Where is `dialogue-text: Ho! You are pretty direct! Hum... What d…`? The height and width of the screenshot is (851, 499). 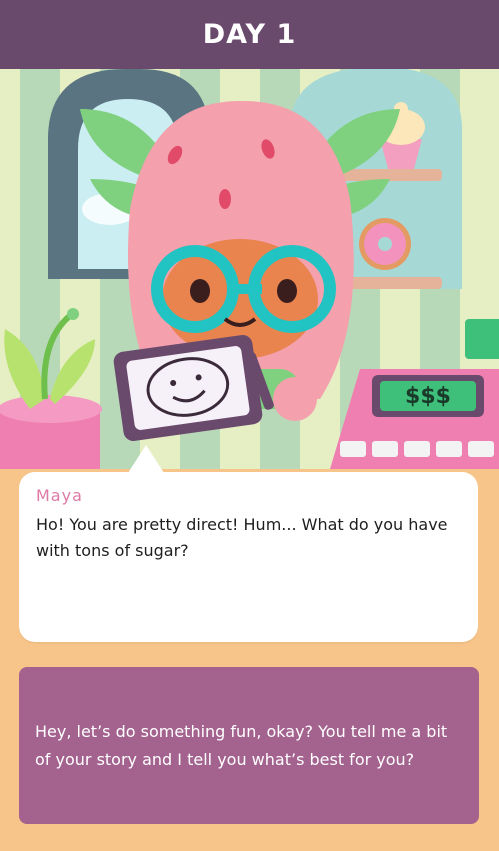
dialogue-text: Ho! You are pretty direct! Hum... What d… is located at coordinates (242, 537).